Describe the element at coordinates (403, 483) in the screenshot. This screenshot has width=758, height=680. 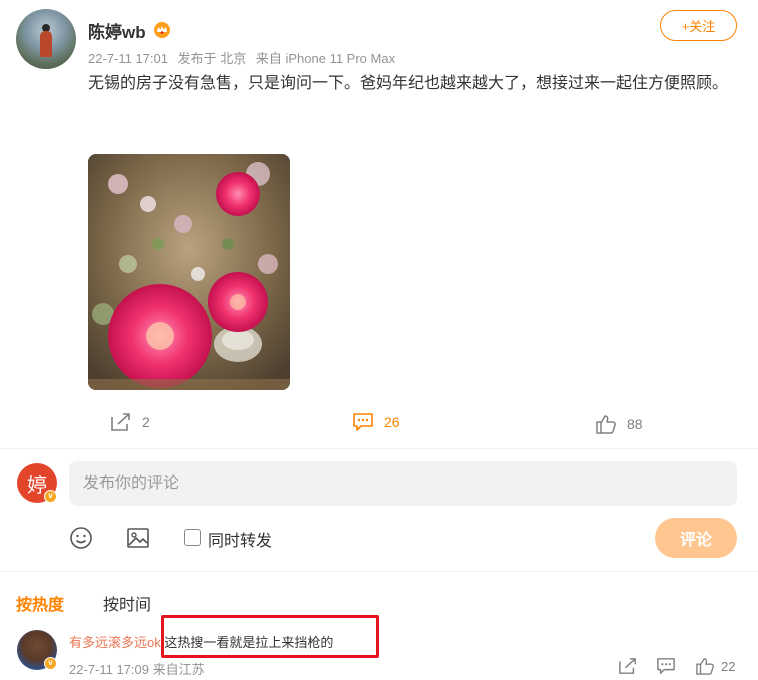
I see `comment-input` at that location.